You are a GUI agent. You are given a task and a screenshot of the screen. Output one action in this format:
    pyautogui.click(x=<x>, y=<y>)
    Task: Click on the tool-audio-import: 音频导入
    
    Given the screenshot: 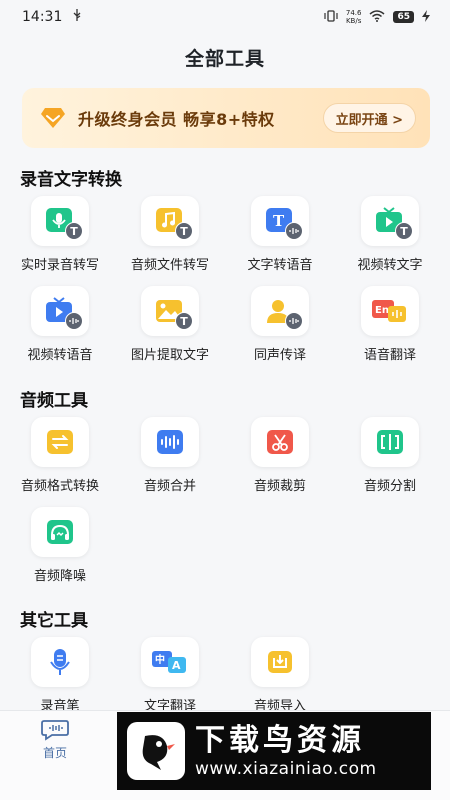 What is the action you would take?
    pyautogui.click(x=280, y=675)
    